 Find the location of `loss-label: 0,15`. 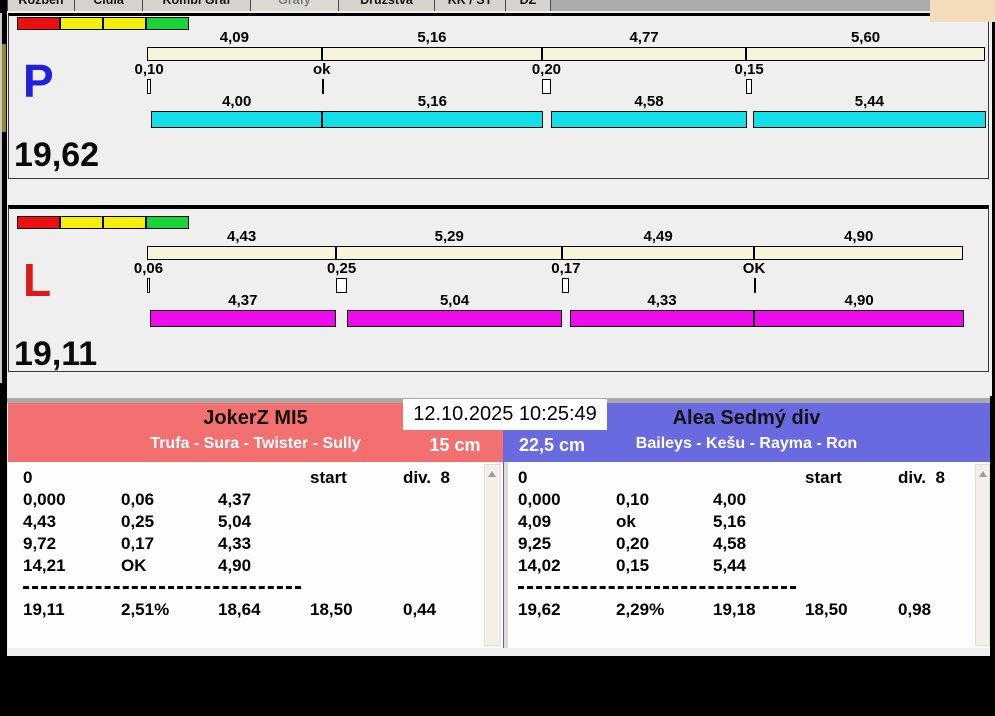

loss-label: 0,15 is located at coordinates (749, 69).